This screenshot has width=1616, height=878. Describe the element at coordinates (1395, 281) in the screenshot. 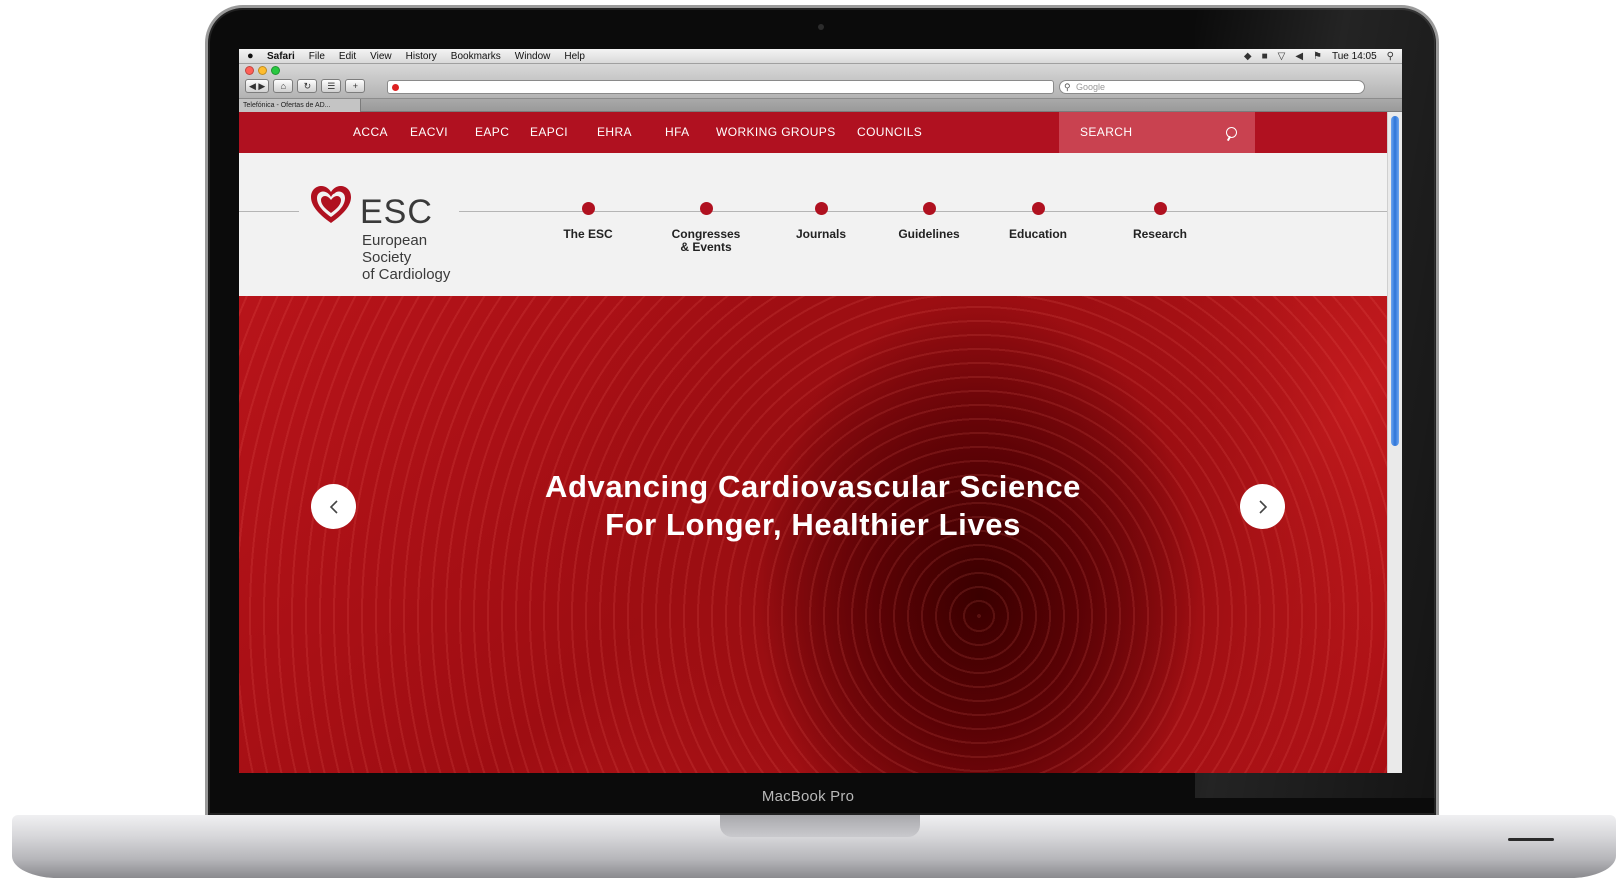

I see `scrollbar-thumb` at that location.